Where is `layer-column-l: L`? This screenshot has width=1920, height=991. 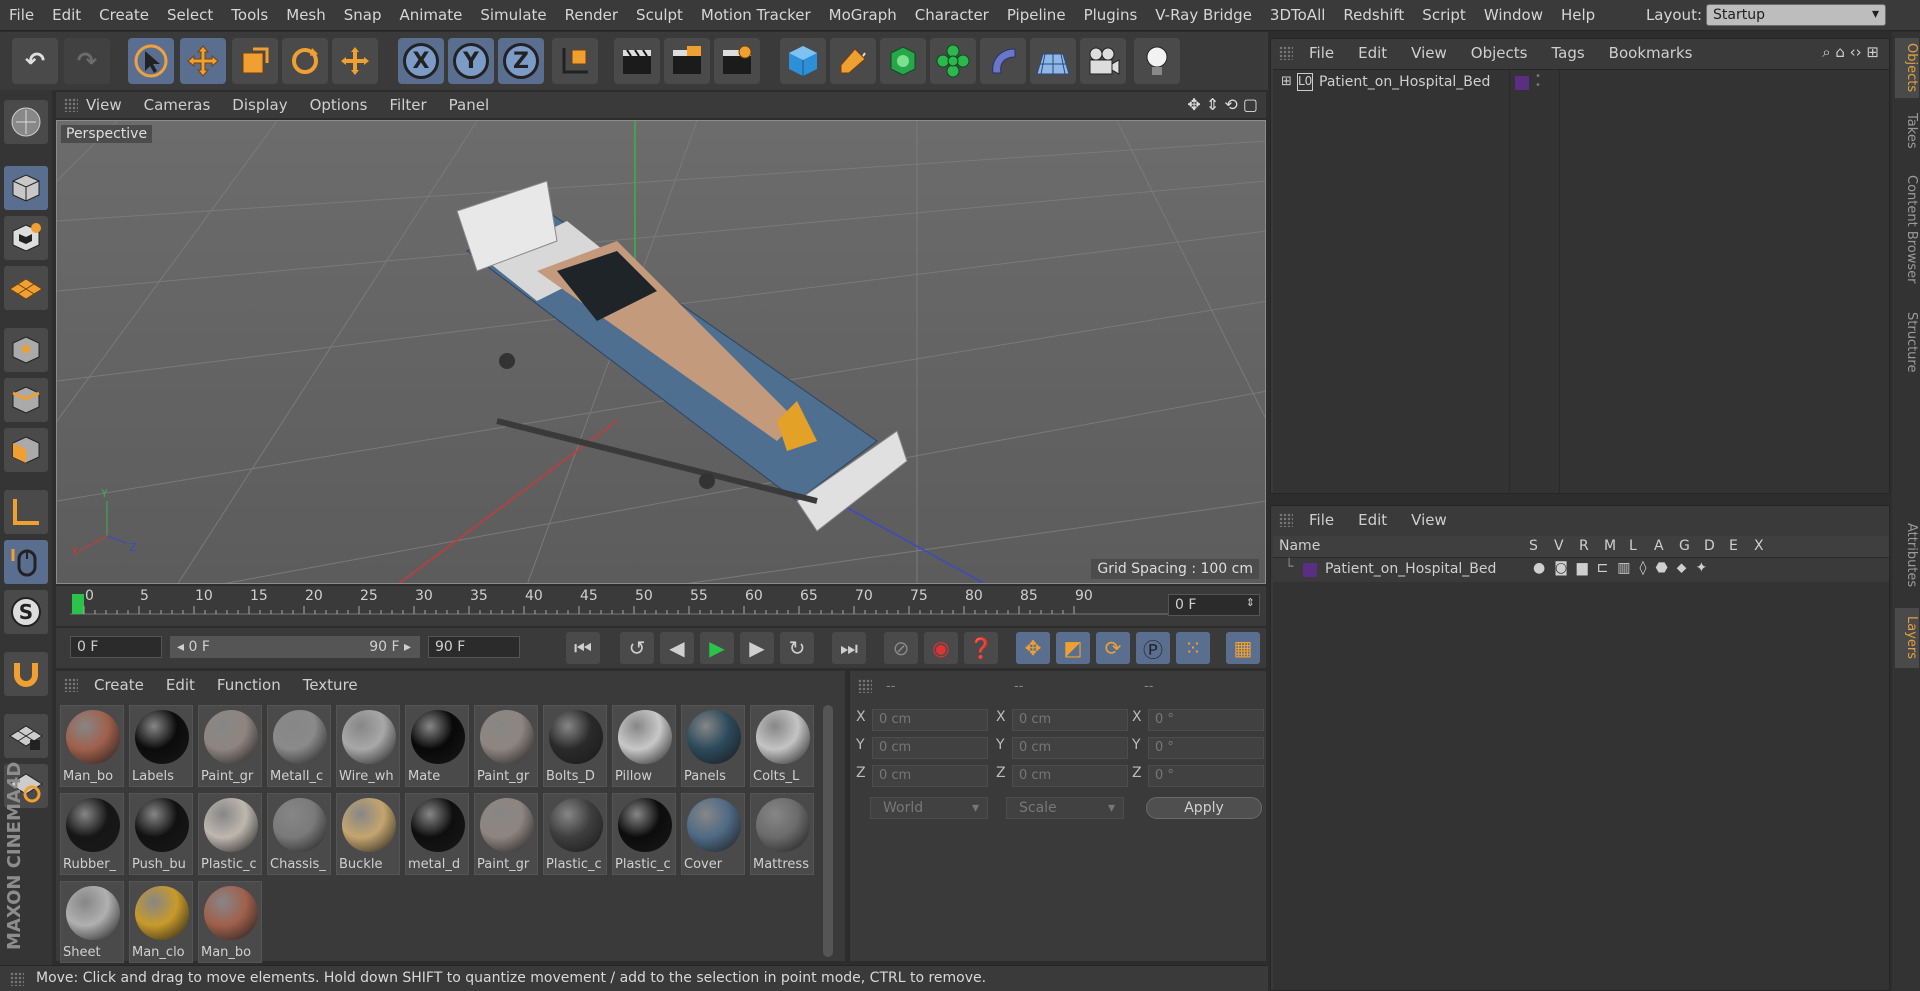
layer-column-l: L is located at coordinates (1633, 546).